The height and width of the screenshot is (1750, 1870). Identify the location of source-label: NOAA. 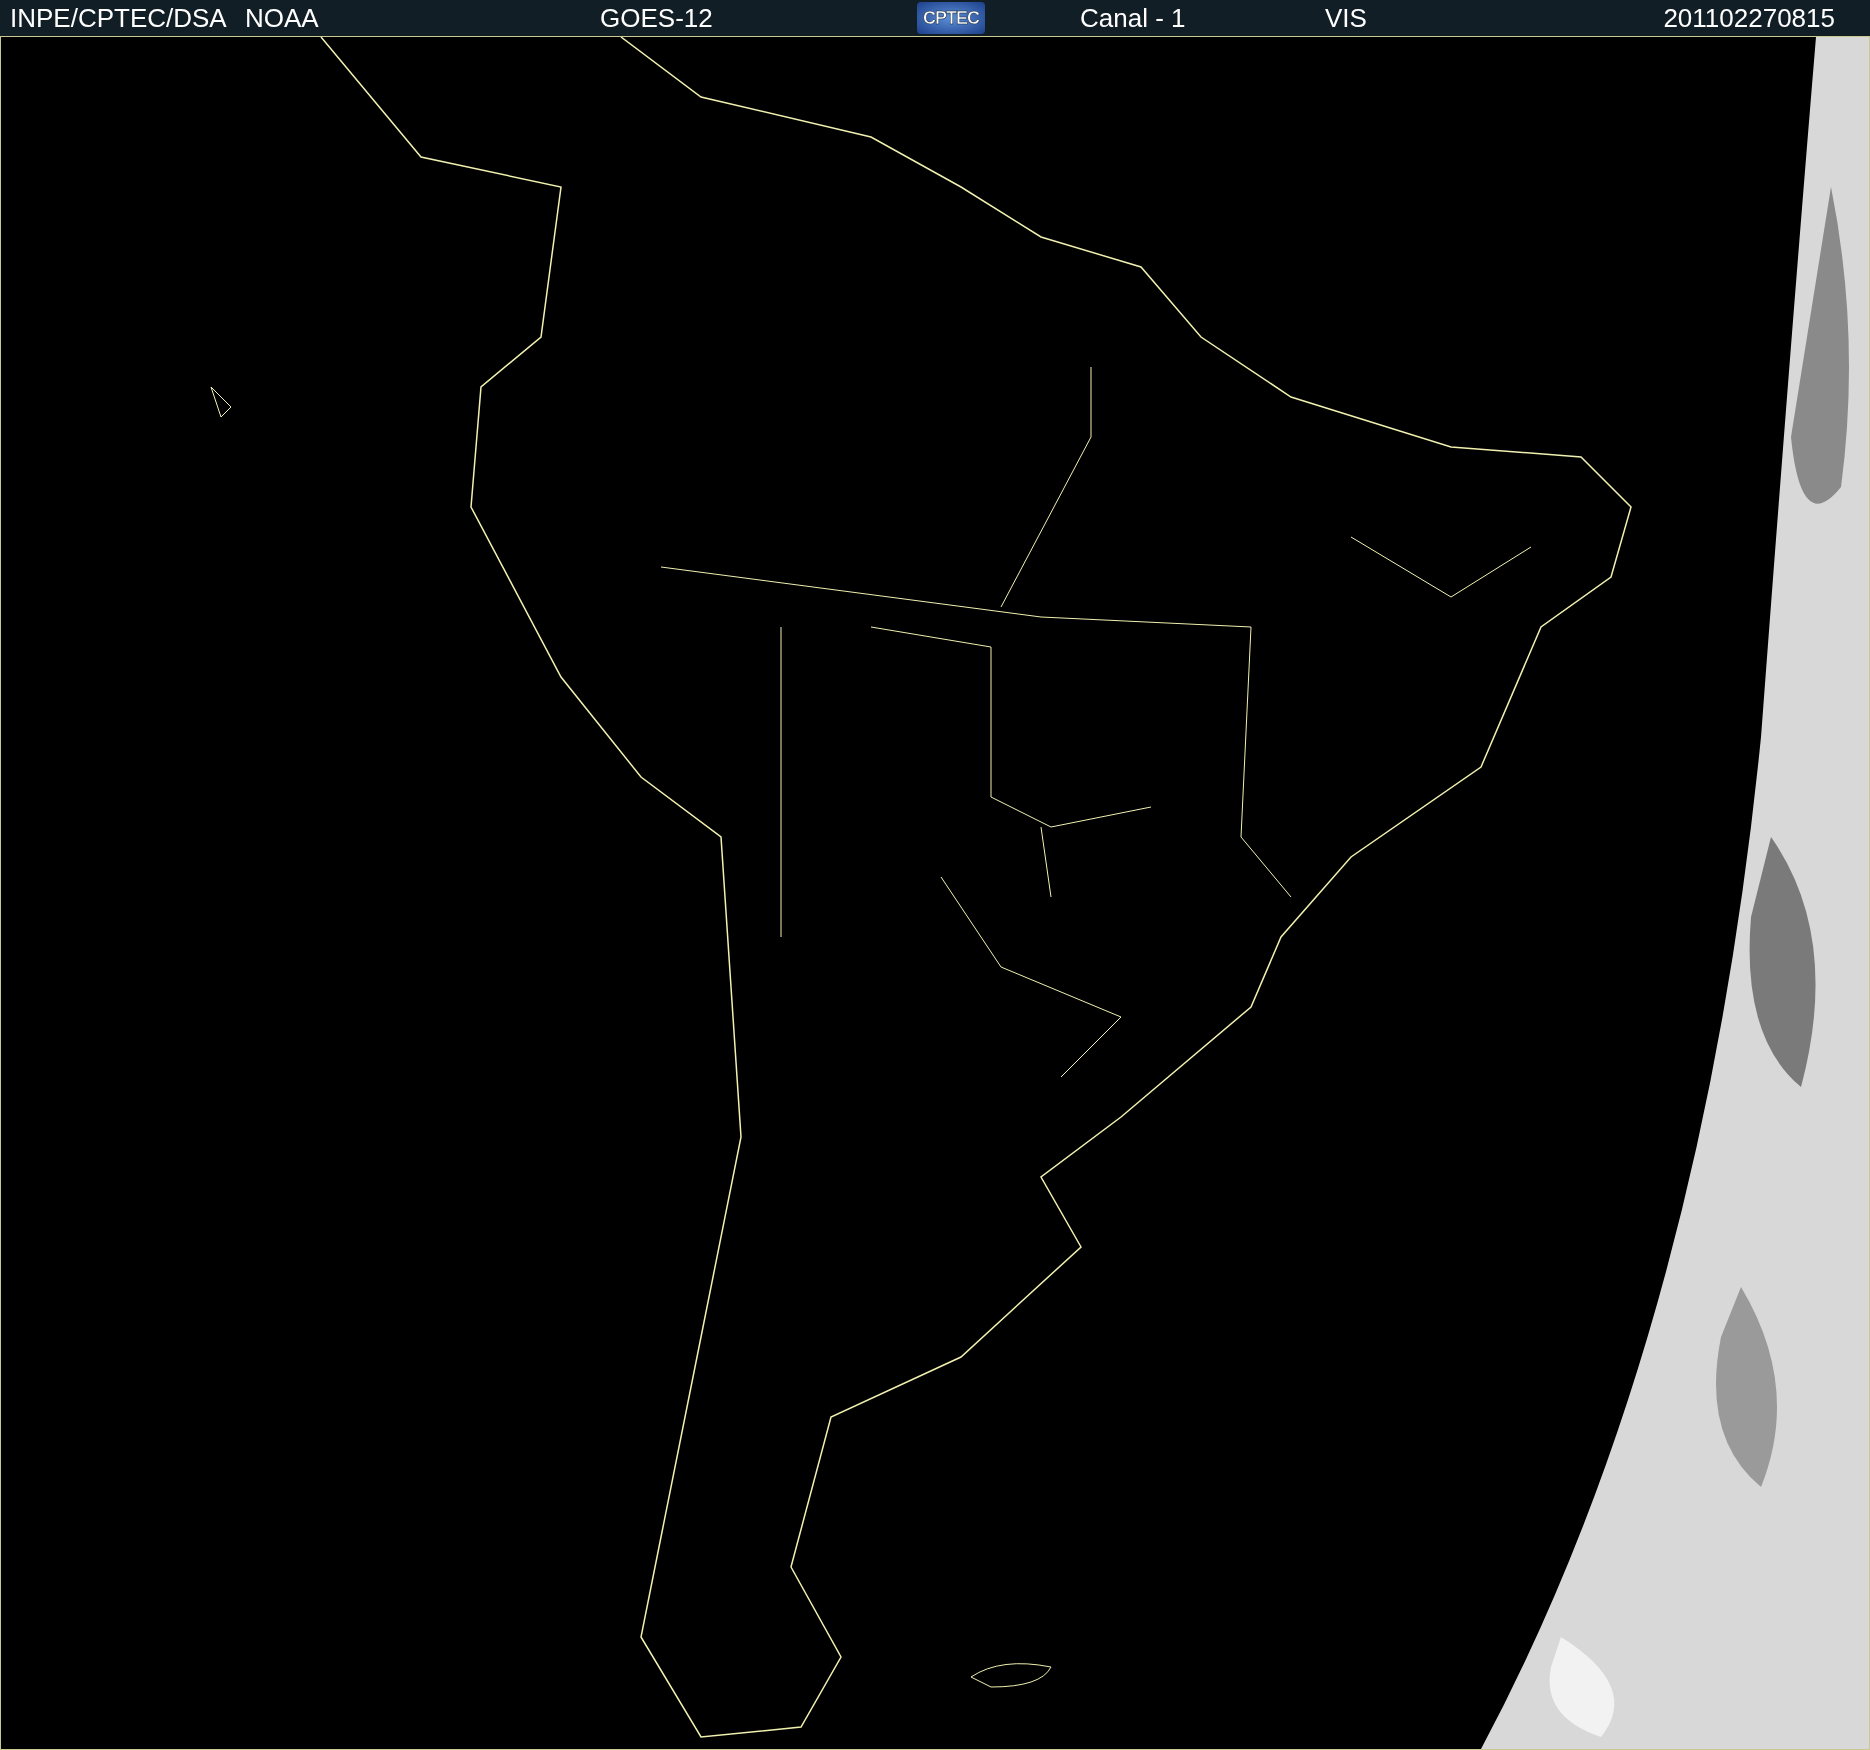
(282, 18).